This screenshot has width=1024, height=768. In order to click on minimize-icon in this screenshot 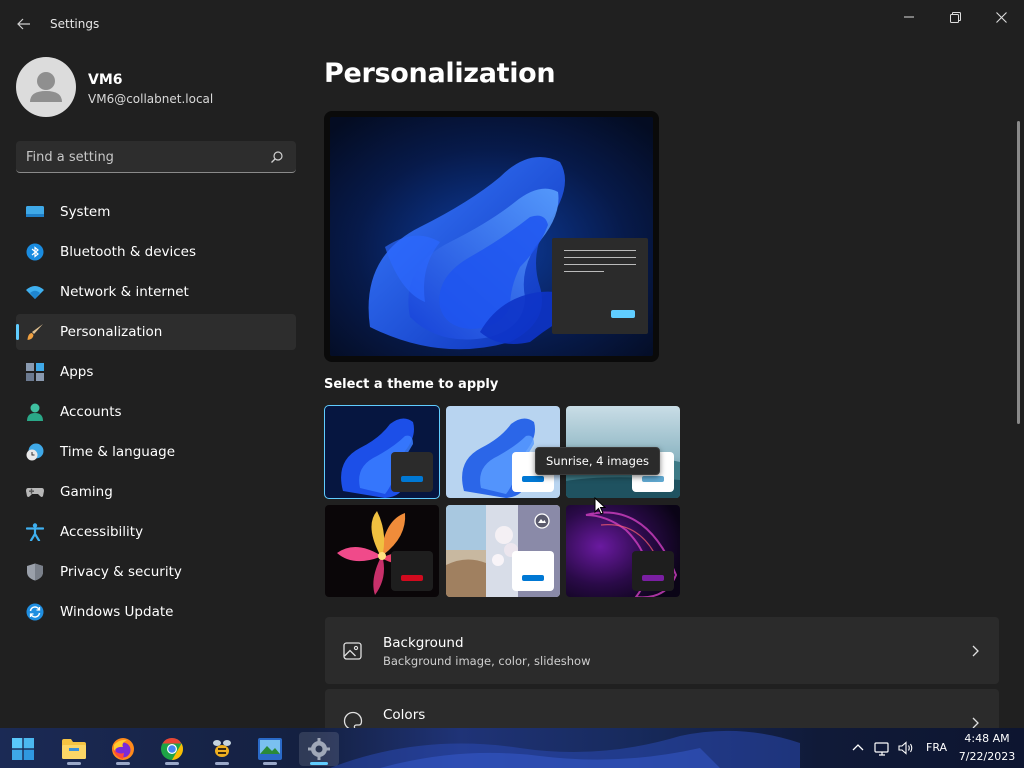, I will do `click(909, 17)`.